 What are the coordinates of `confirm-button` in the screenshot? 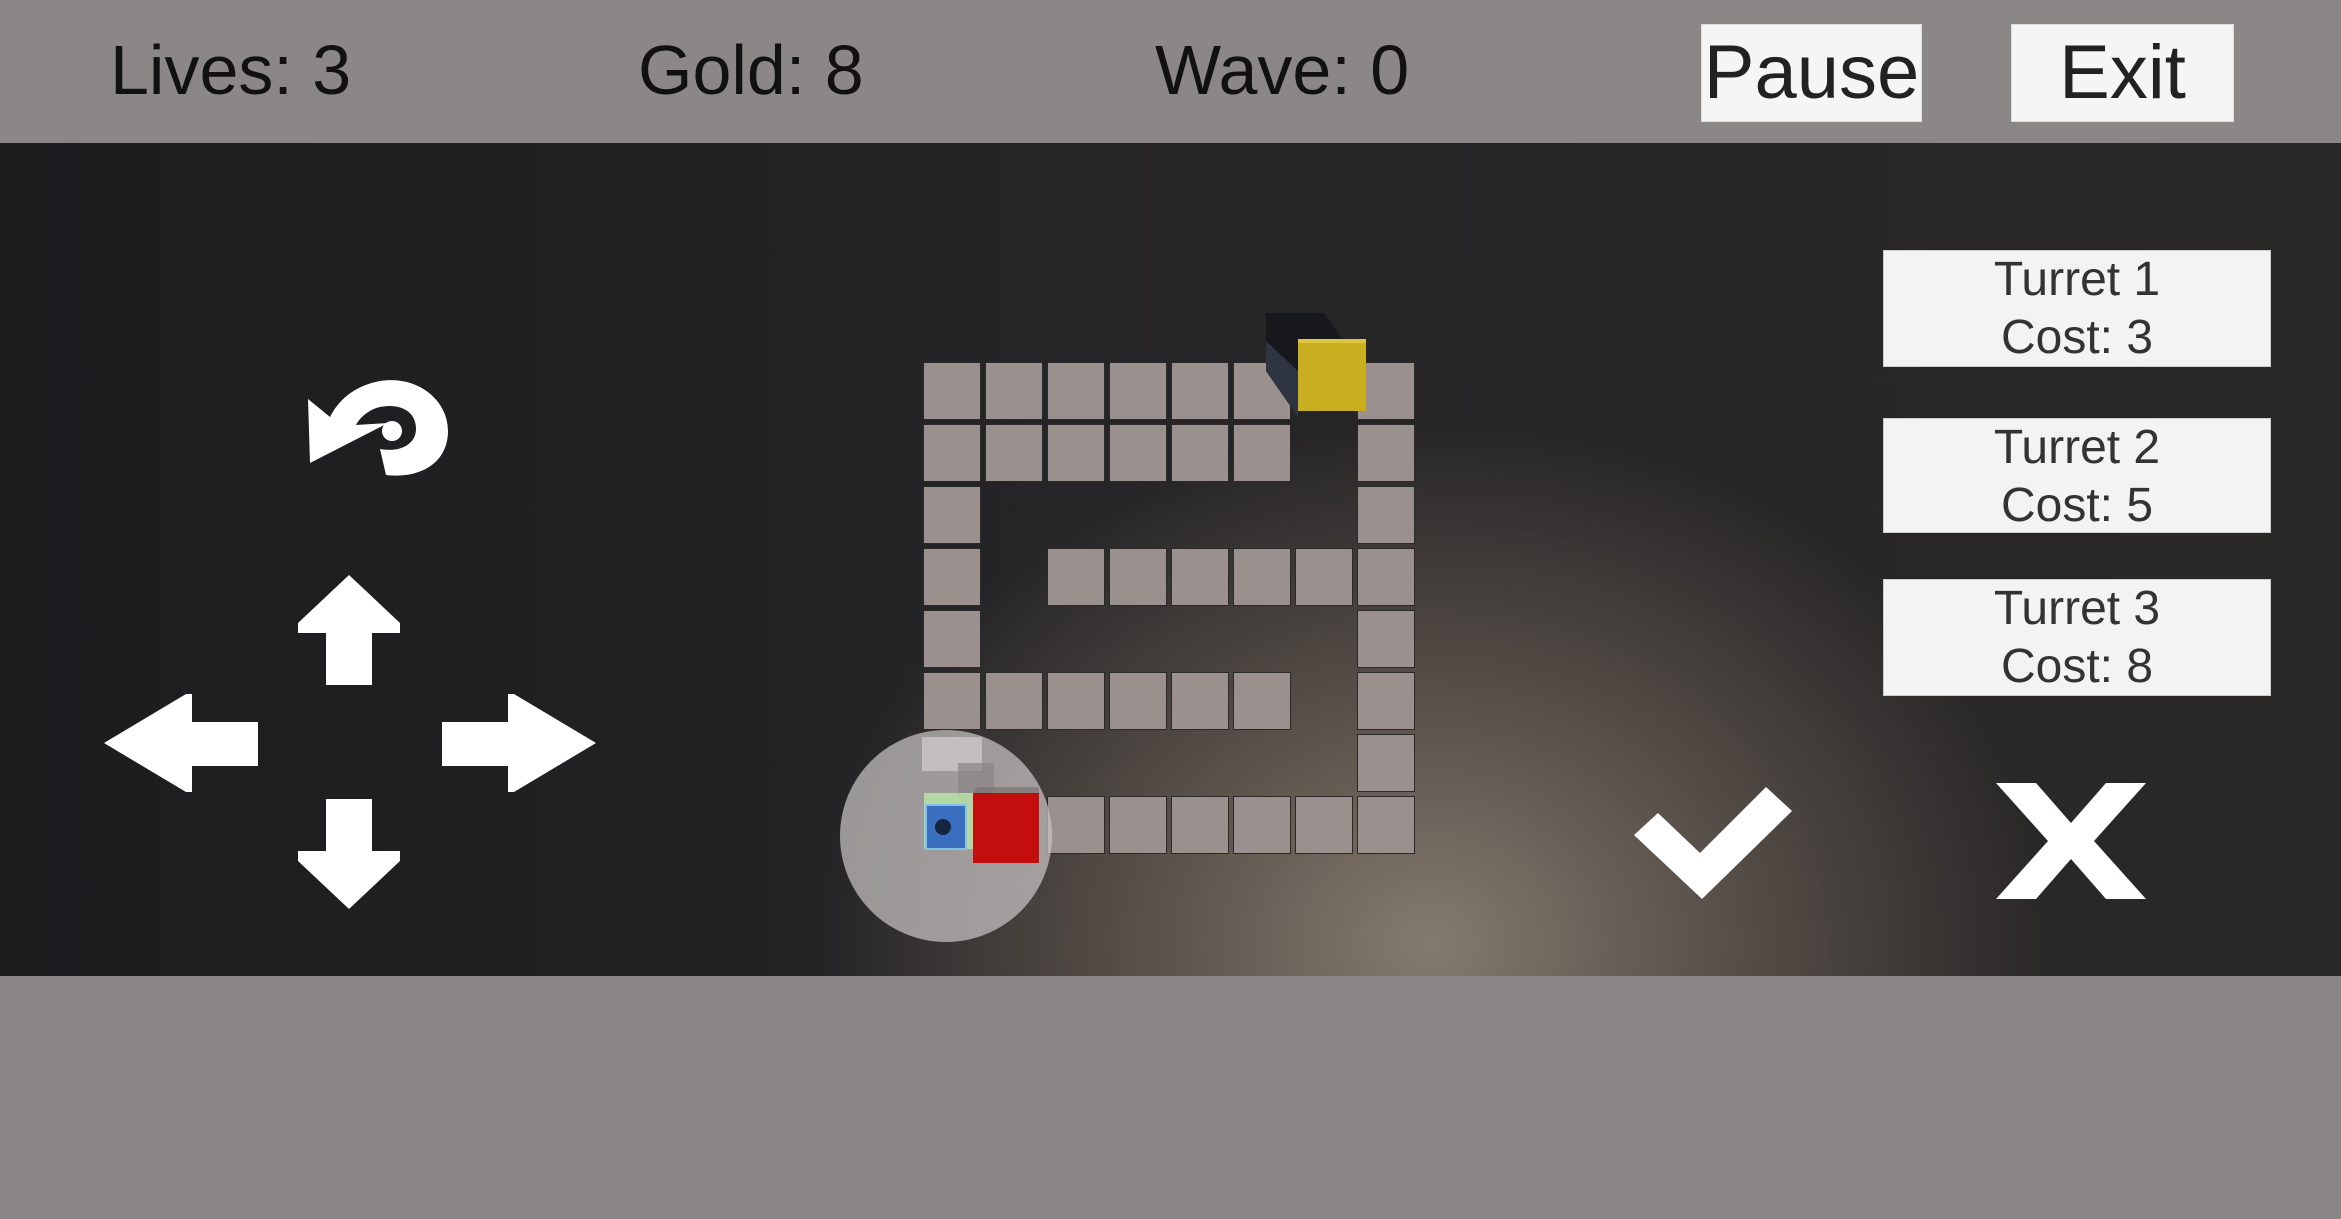 It's located at (1713, 842).